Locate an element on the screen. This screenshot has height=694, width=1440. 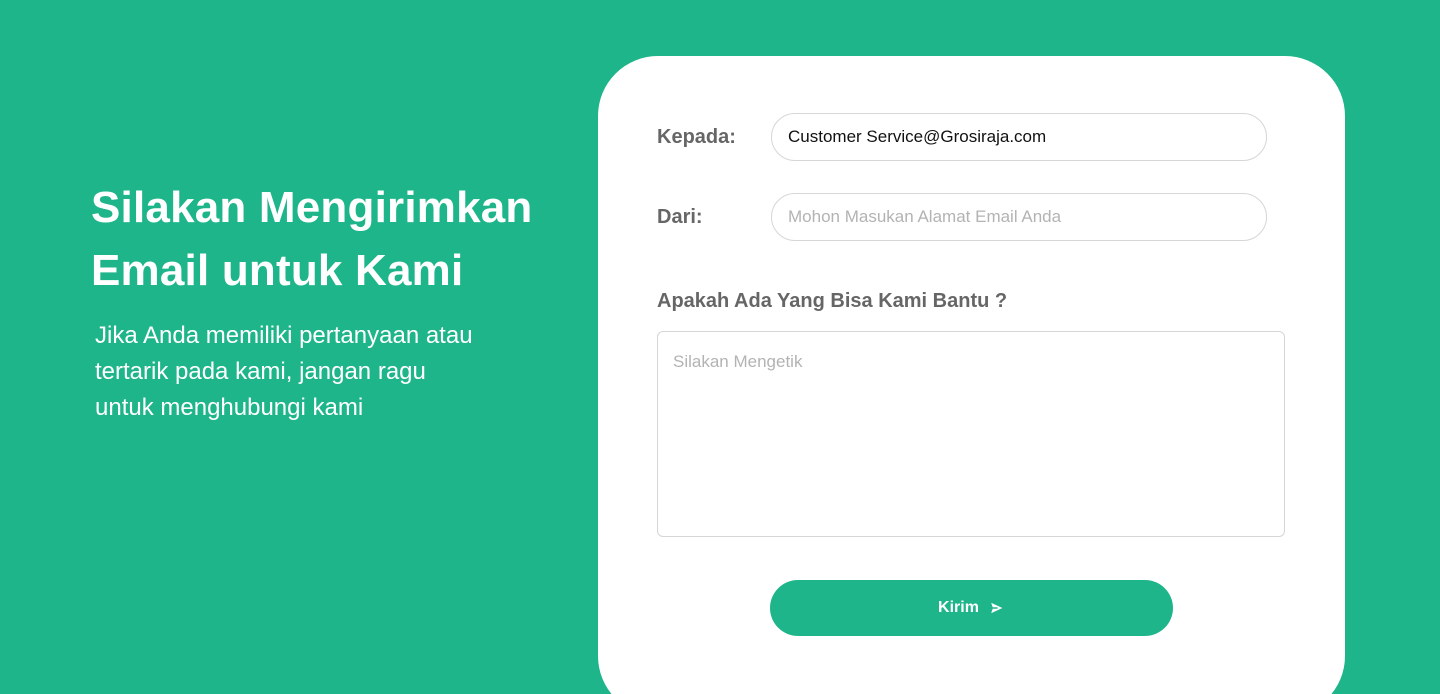
from-row: Dari: is located at coordinates (962, 217).